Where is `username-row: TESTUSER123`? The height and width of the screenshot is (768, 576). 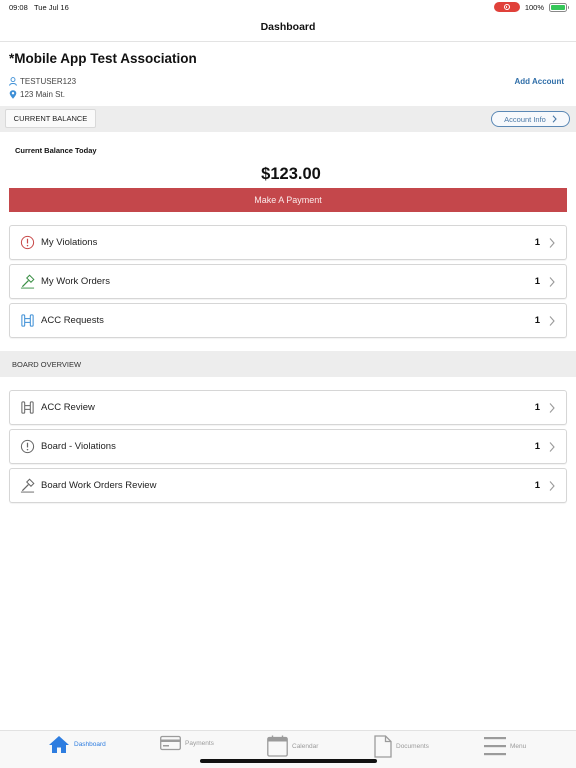
username-row: TESTUSER123 is located at coordinates (42, 81).